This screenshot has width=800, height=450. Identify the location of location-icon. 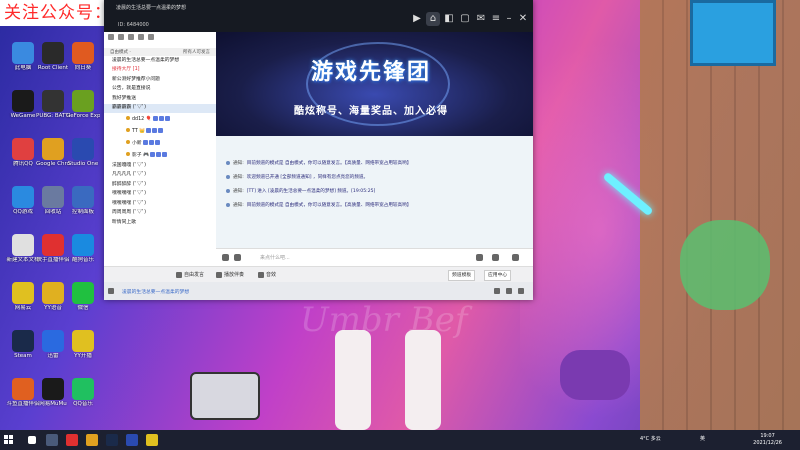
(131, 37).